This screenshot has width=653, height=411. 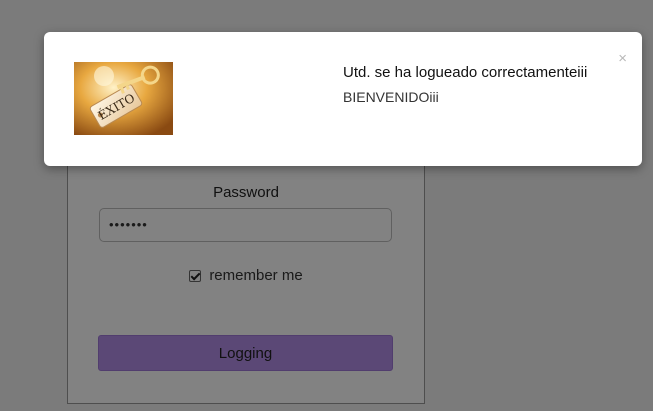 I want to click on close-icon: ×, so click(x=622, y=58).